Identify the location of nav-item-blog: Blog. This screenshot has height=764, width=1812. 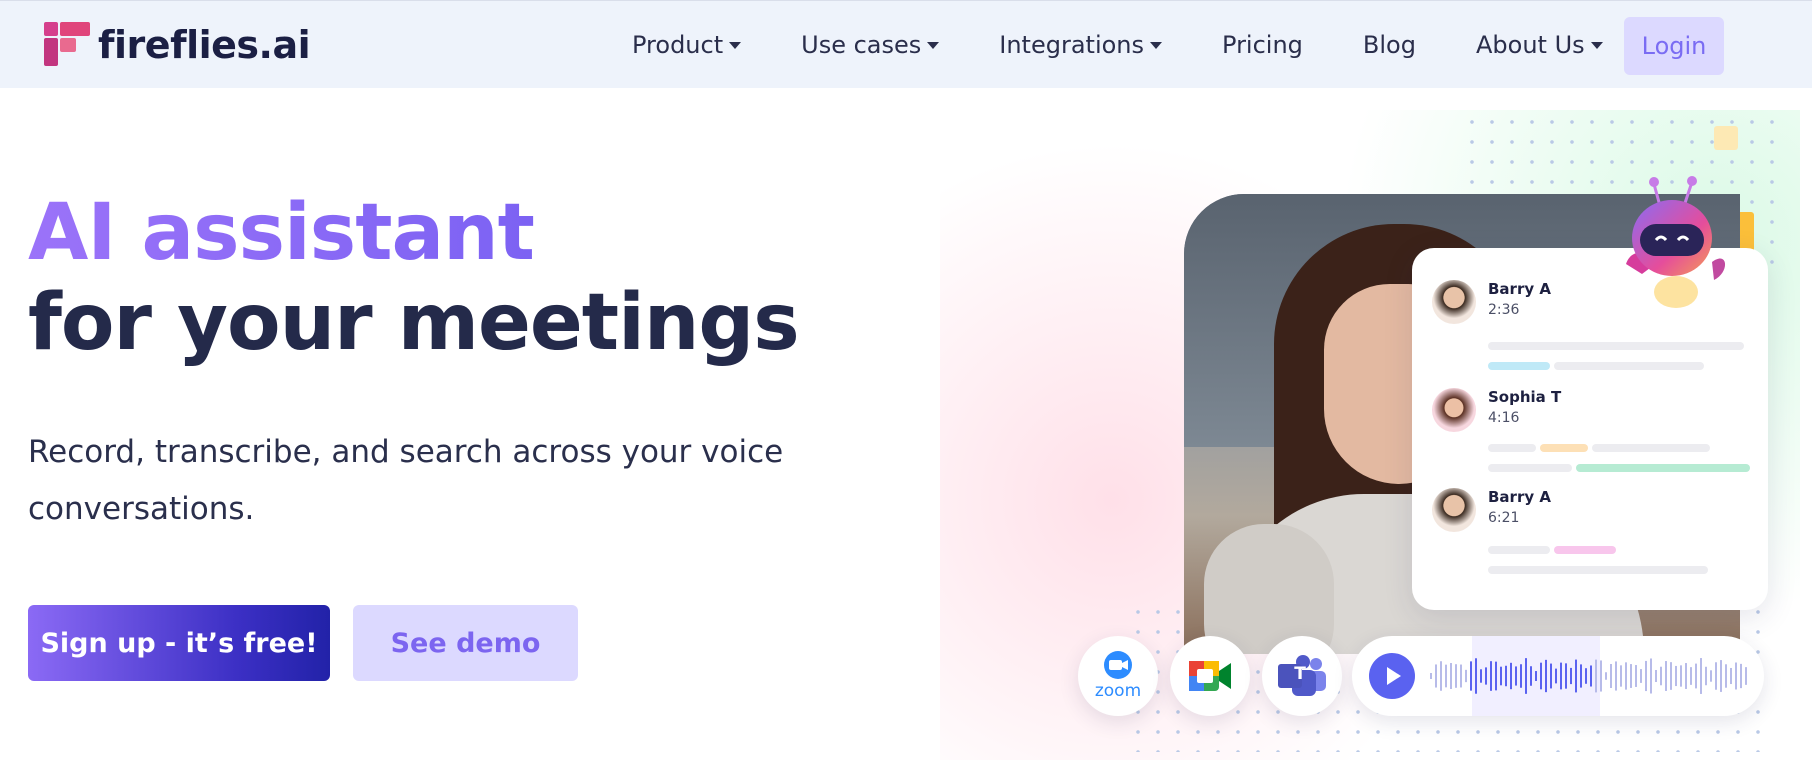
(1389, 45).